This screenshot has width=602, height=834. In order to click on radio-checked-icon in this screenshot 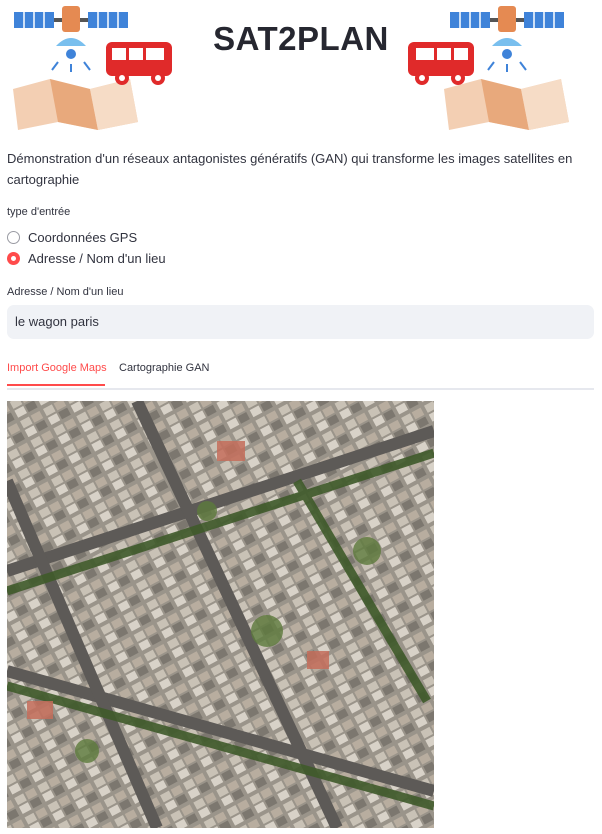, I will do `click(13, 258)`.